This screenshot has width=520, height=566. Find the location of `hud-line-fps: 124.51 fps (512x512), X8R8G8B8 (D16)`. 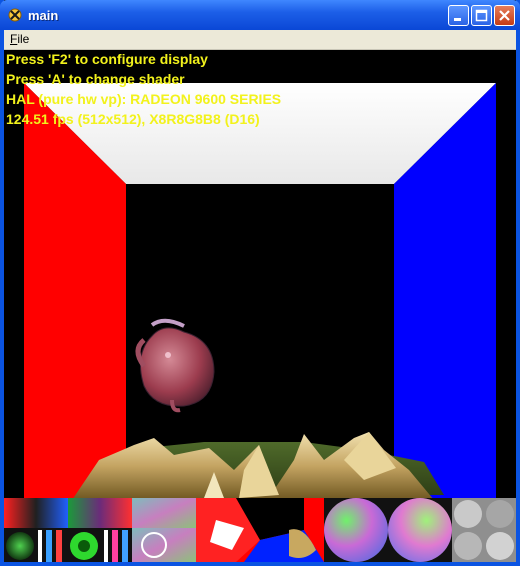

hud-line-fps: 124.51 fps (512x512), X8R8G8B8 (D16) is located at coordinates (133, 119).